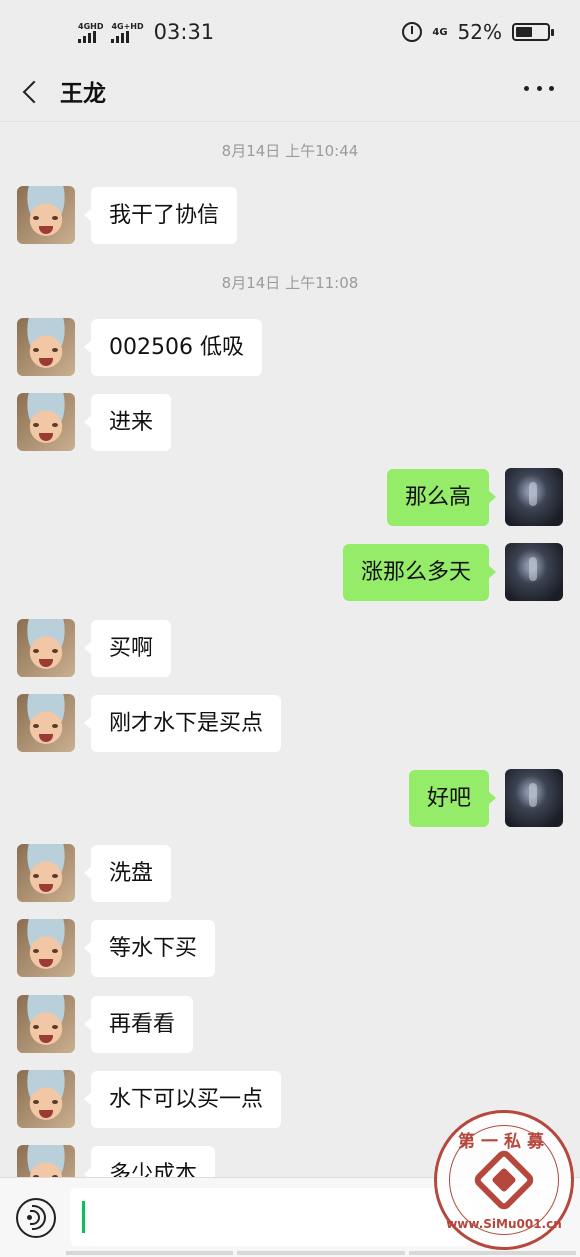 The image size is (580, 1257). I want to click on signal-label-1: 4GHD, so click(91, 26).